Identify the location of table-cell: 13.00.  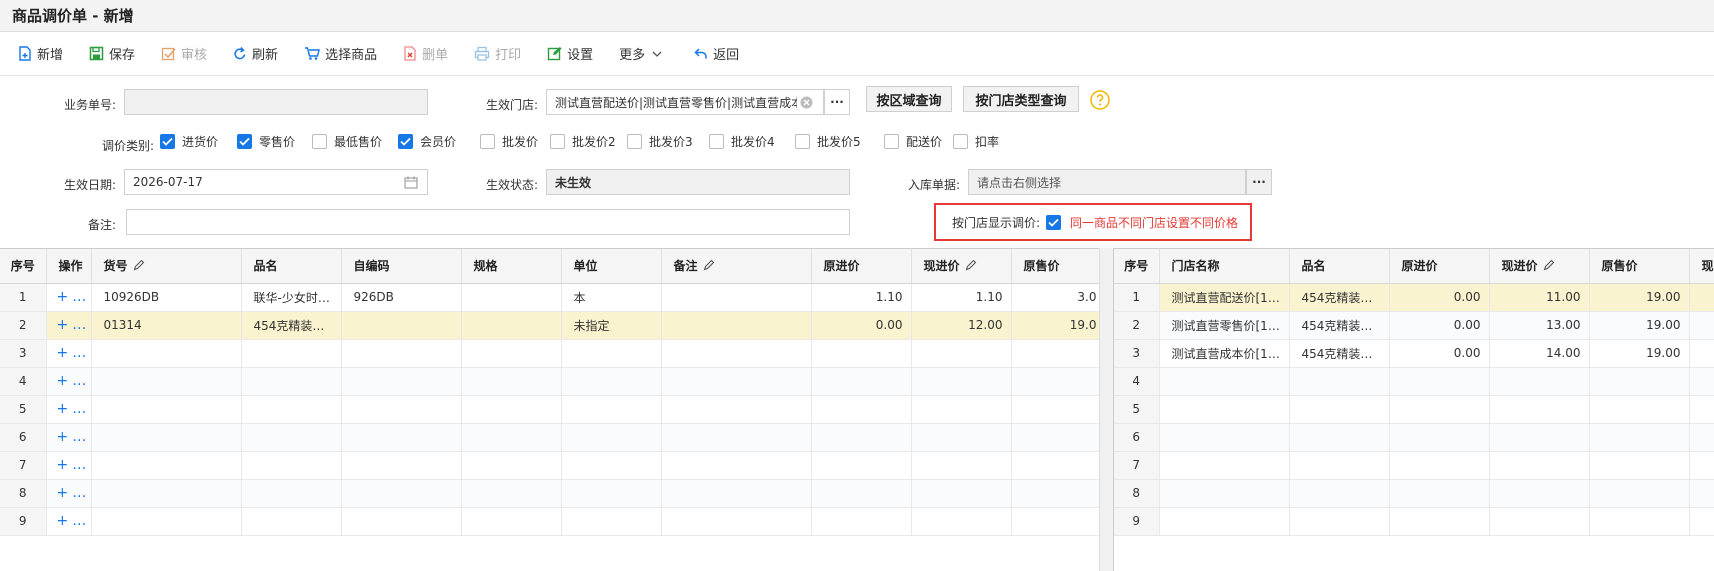
(1539, 325).